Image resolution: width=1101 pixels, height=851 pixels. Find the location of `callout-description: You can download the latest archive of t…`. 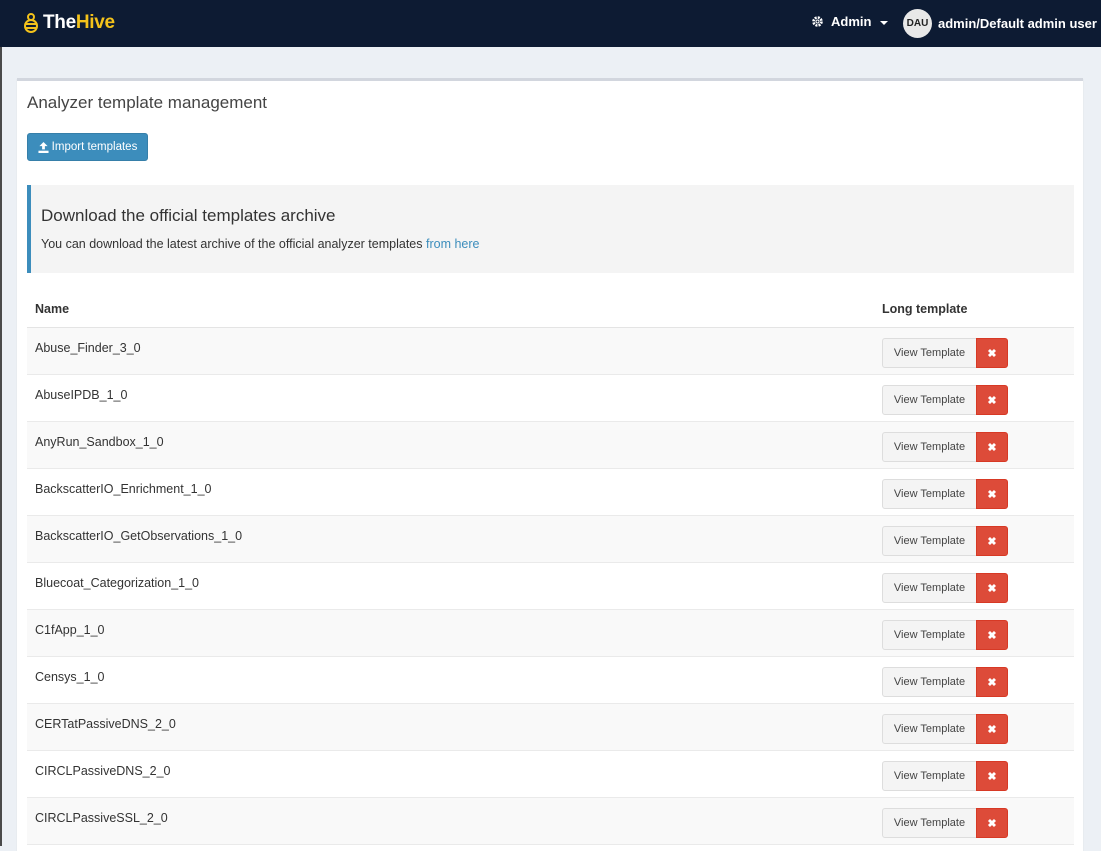

callout-description: You can download the latest archive of t… is located at coordinates (232, 244).